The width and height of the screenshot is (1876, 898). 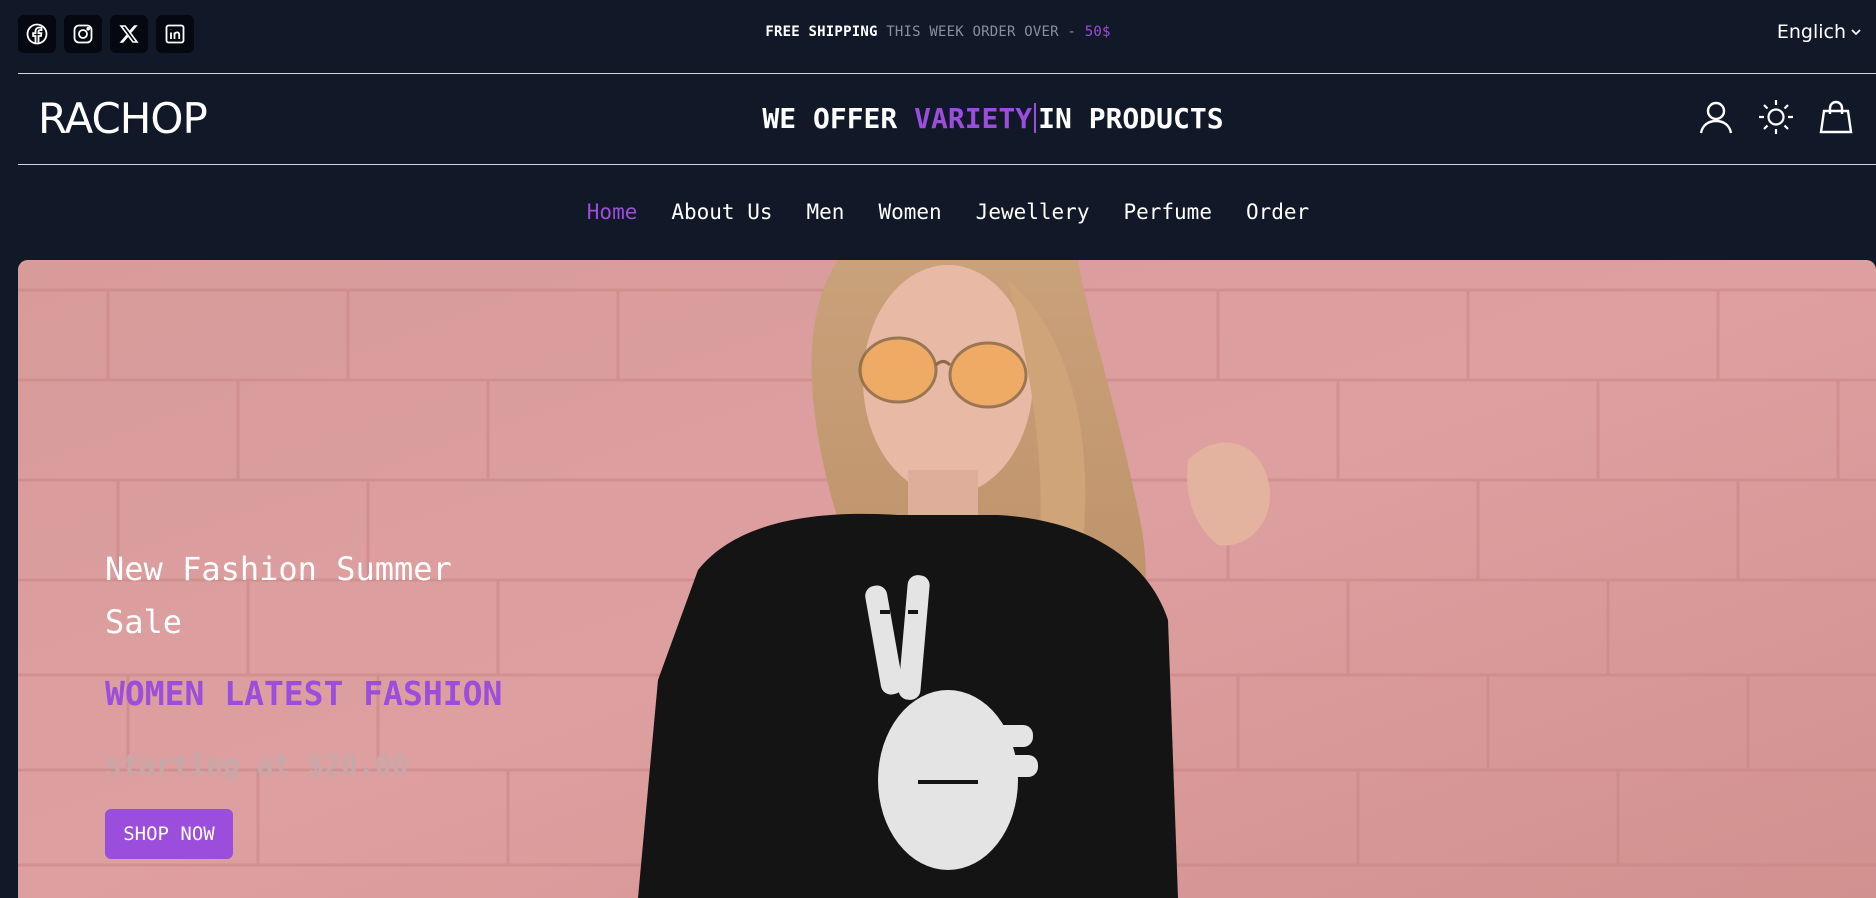 I want to click on language-label: Englich, so click(x=1811, y=32).